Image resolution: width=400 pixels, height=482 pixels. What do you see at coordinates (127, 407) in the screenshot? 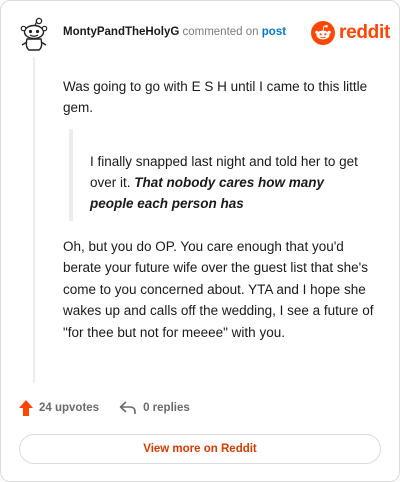
I see `reply-arrow-icon` at bounding box center [127, 407].